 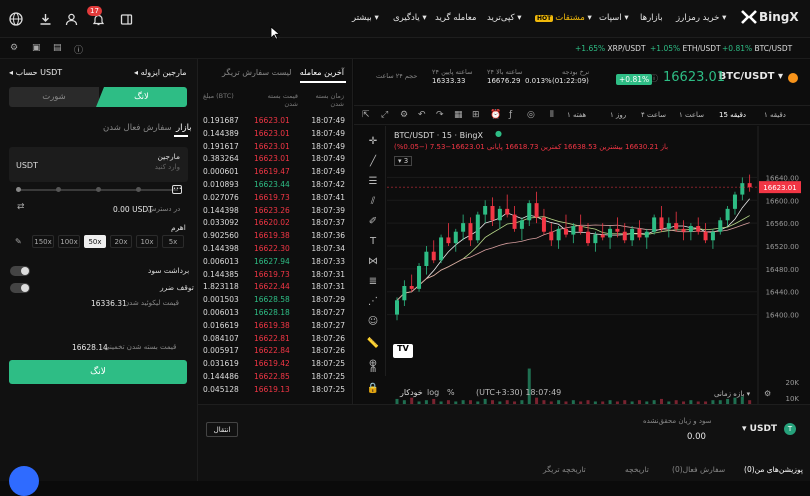 What do you see at coordinates (71, 19) in the screenshot?
I see `user-icon` at bounding box center [71, 19].